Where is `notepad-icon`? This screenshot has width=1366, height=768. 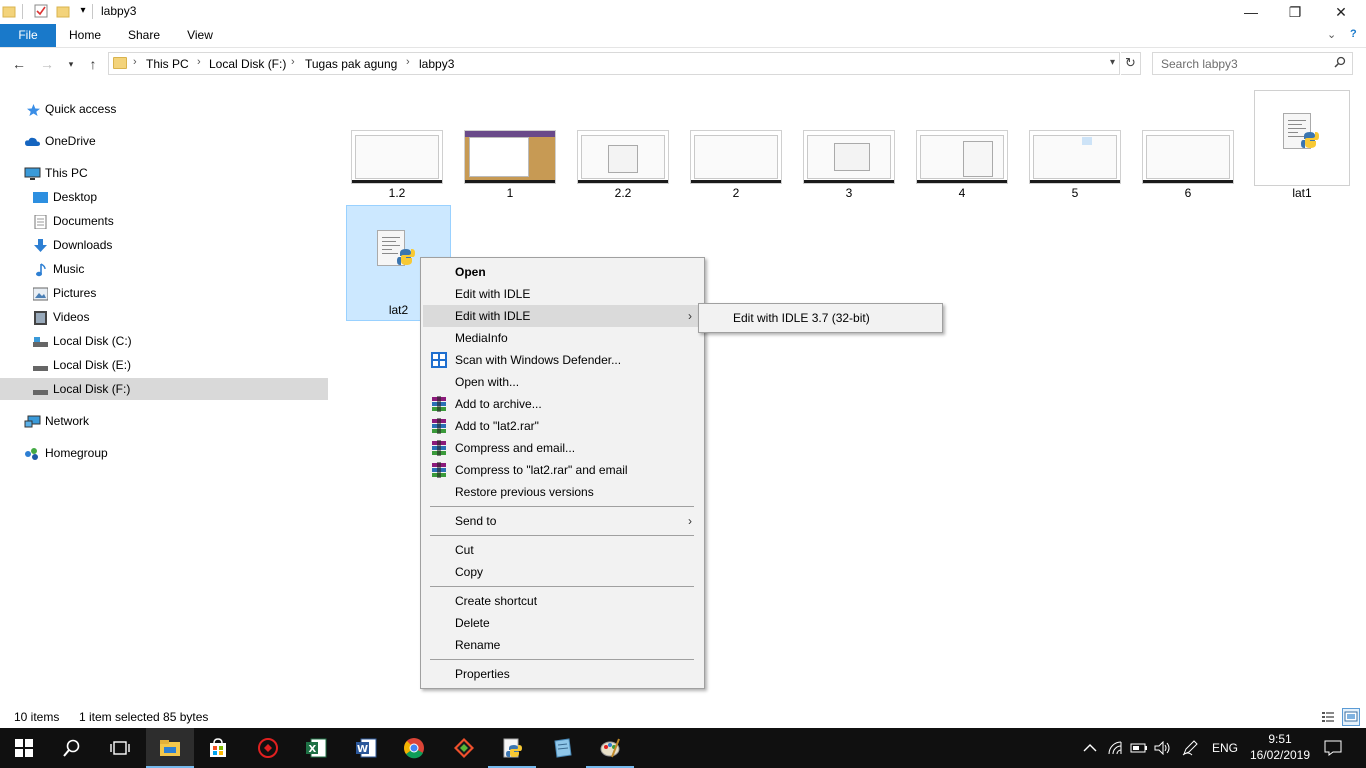 notepad-icon is located at coordinates (562, 748).